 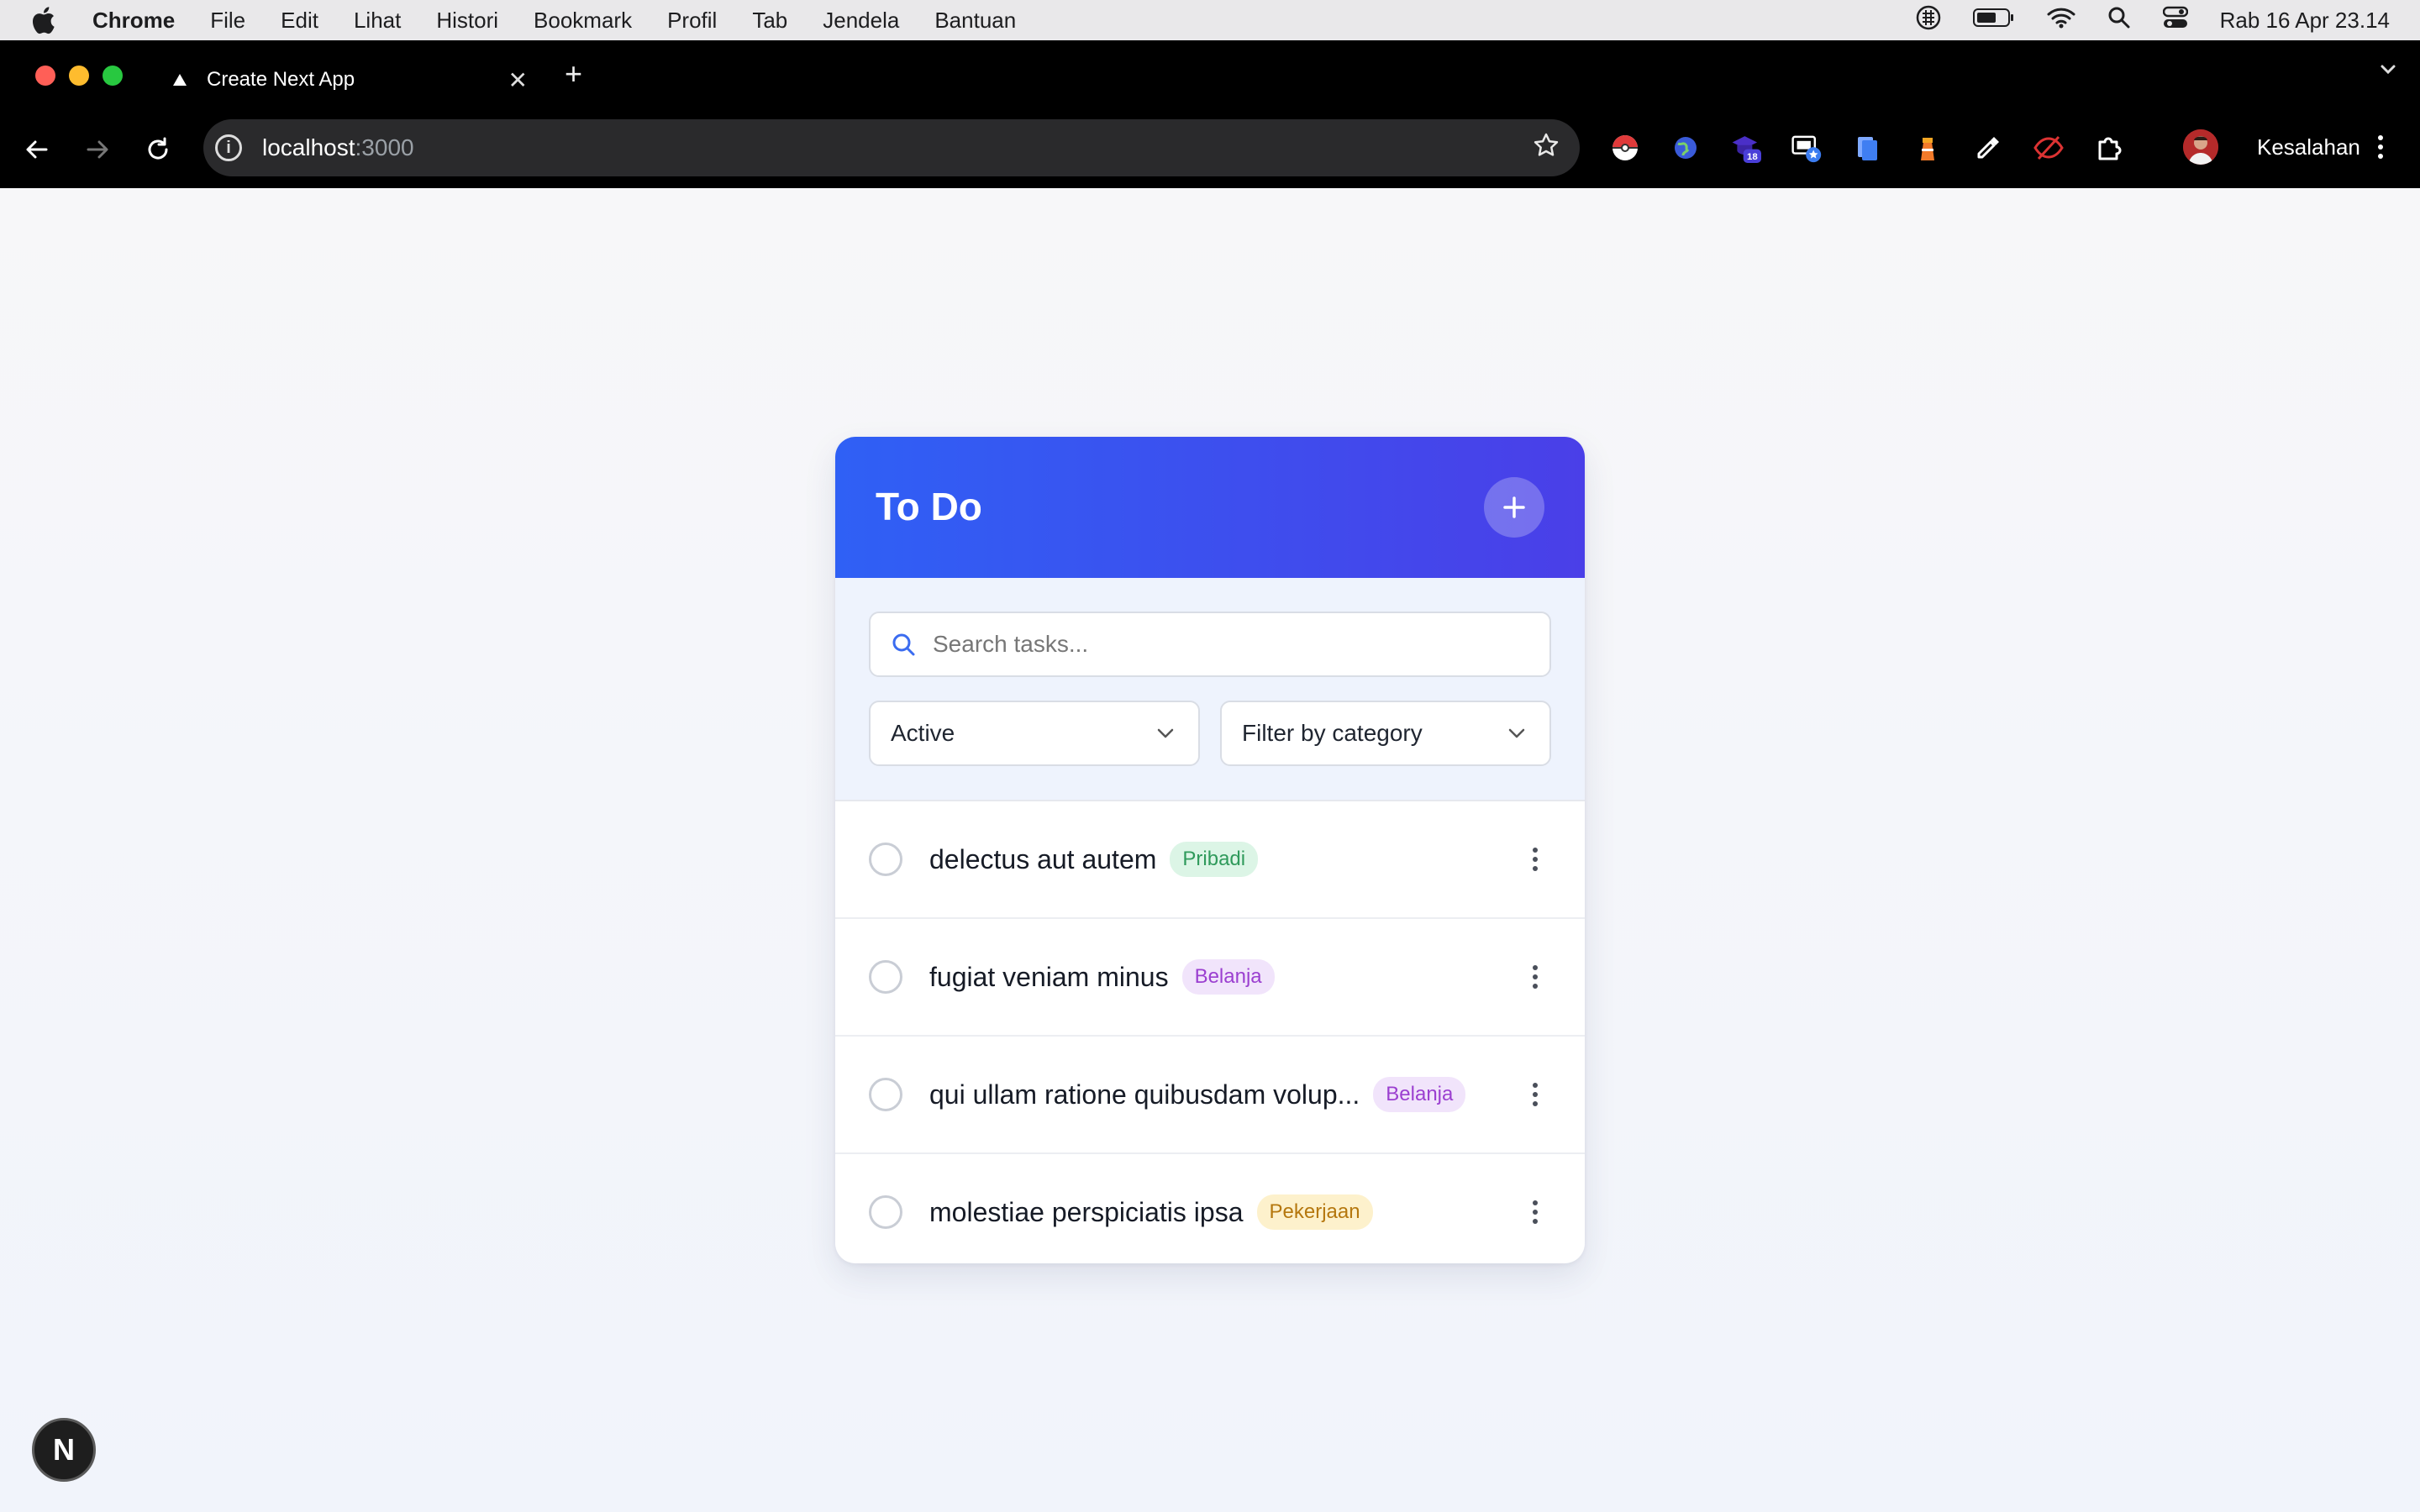 I want to click on lighthouse-extension-icon, so click(x=1927, y=148).